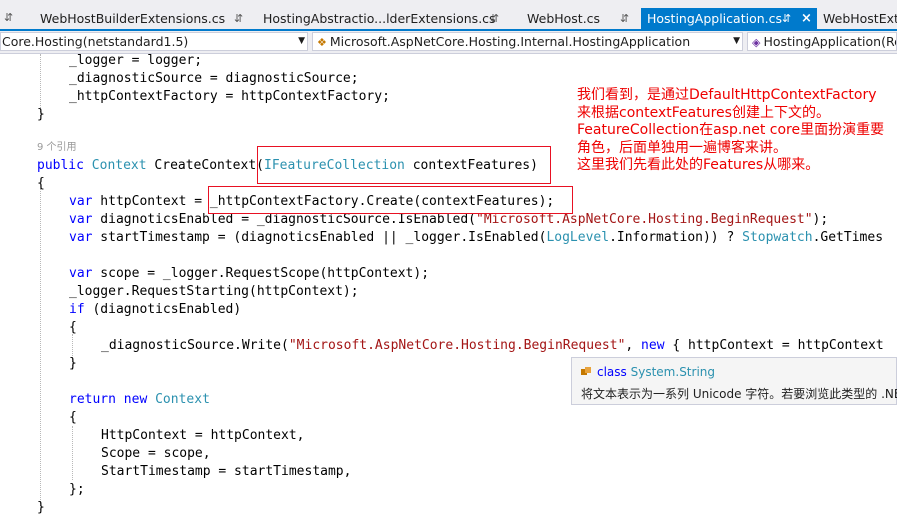  Describe the element at coordinates (95, 41) in the screenshot. I see `project-dropdown-value: Core.Hosting(netstandard1.5)` at that location.